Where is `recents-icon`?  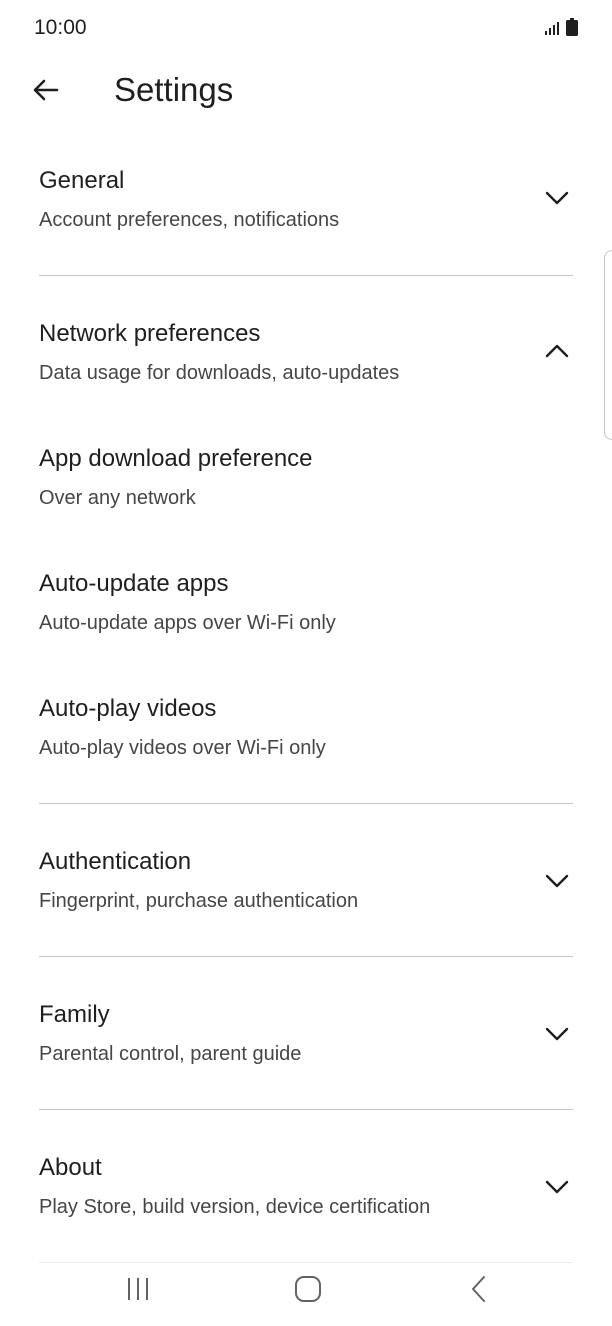 recents-icon is located at coordinates (138, 1291).